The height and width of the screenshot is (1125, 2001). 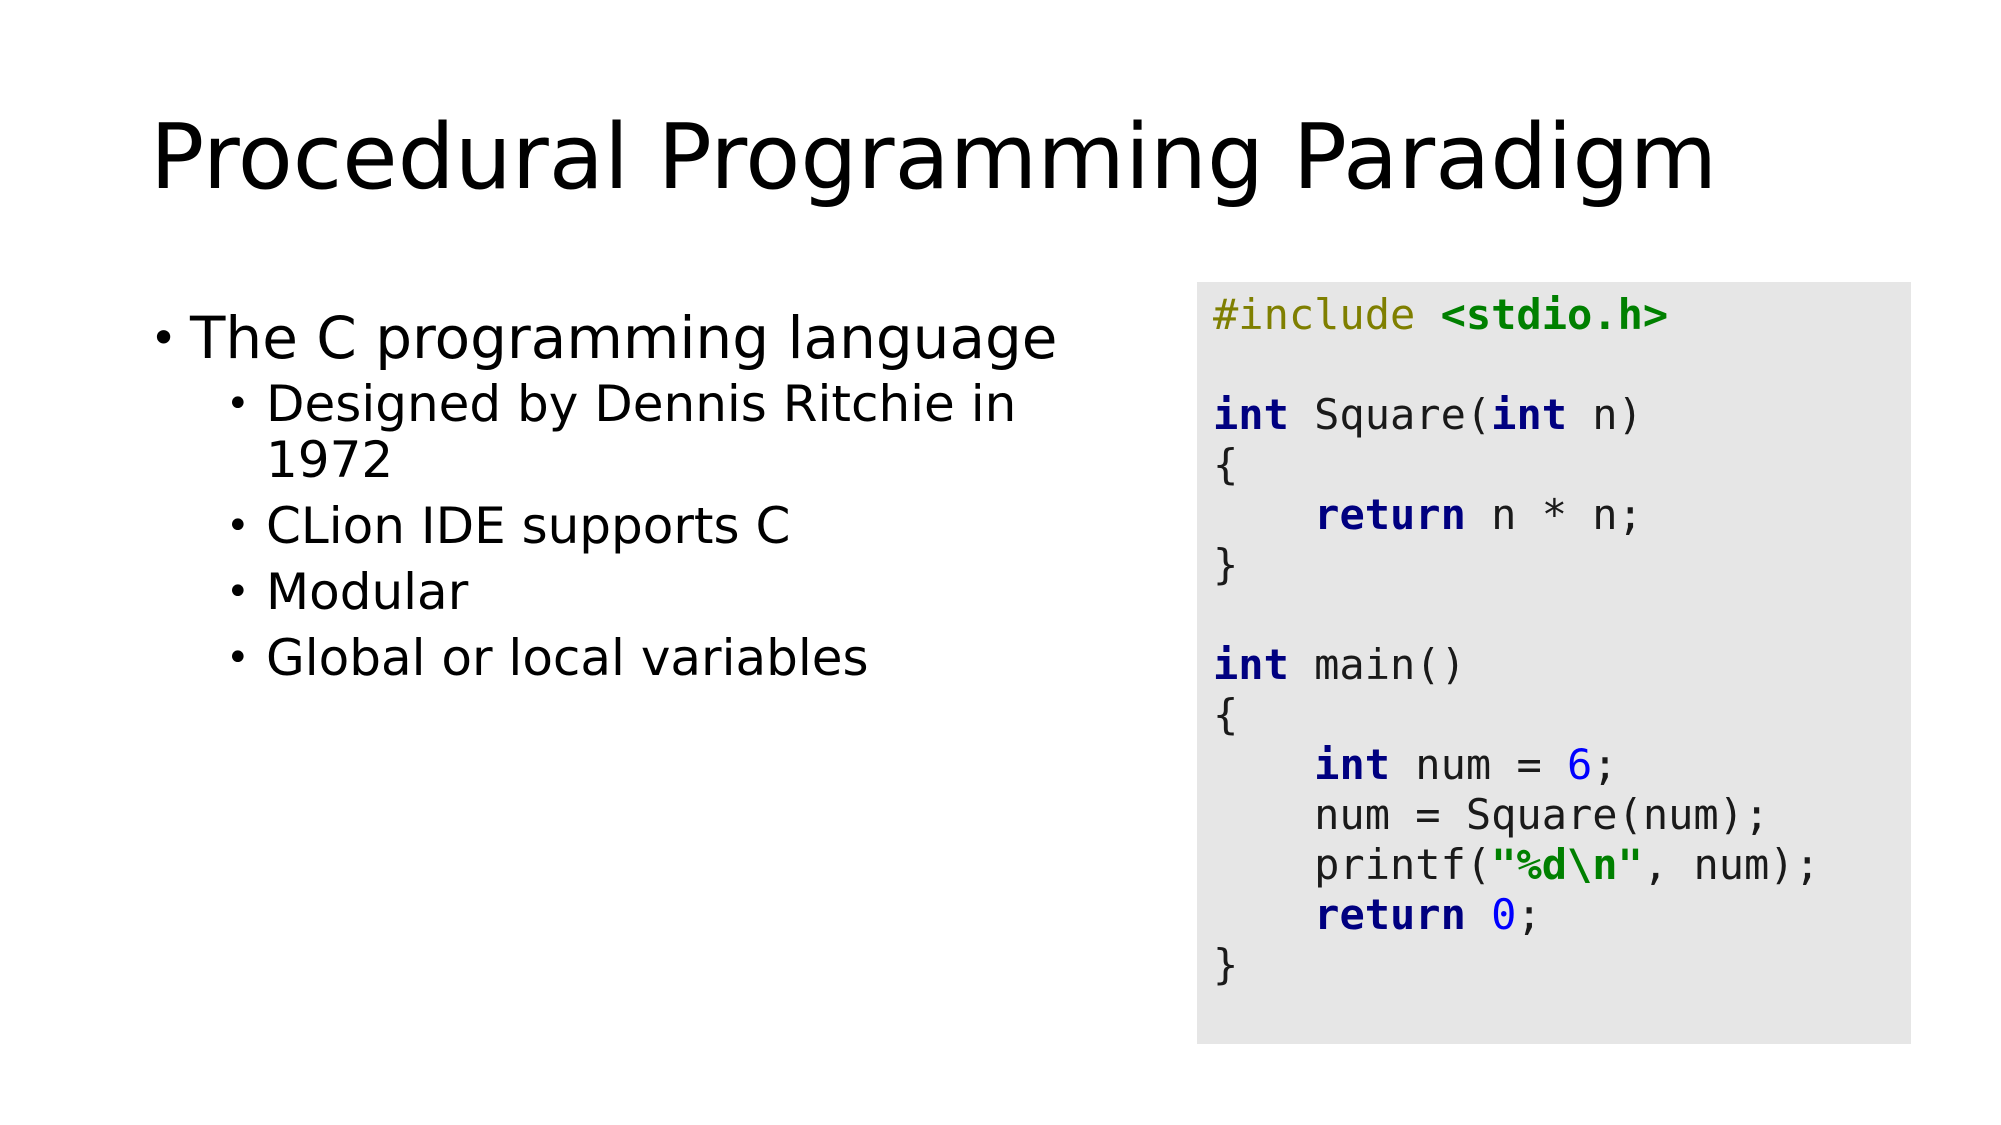 I want to click on code-text: printf(, so click(x=1352, y=864).